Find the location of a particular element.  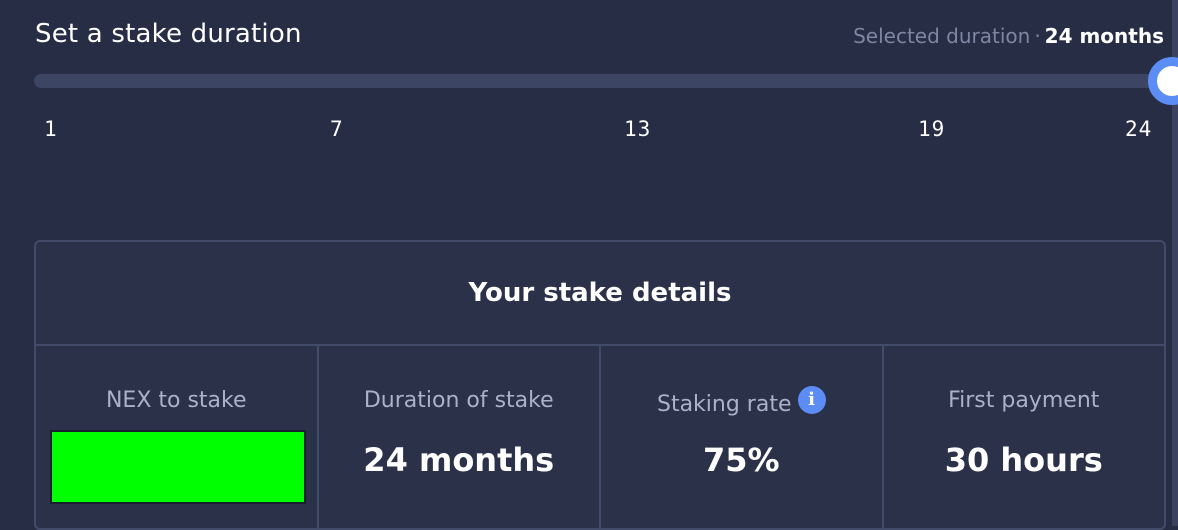

tick-label: 1 is located at coordinates (51, 129).